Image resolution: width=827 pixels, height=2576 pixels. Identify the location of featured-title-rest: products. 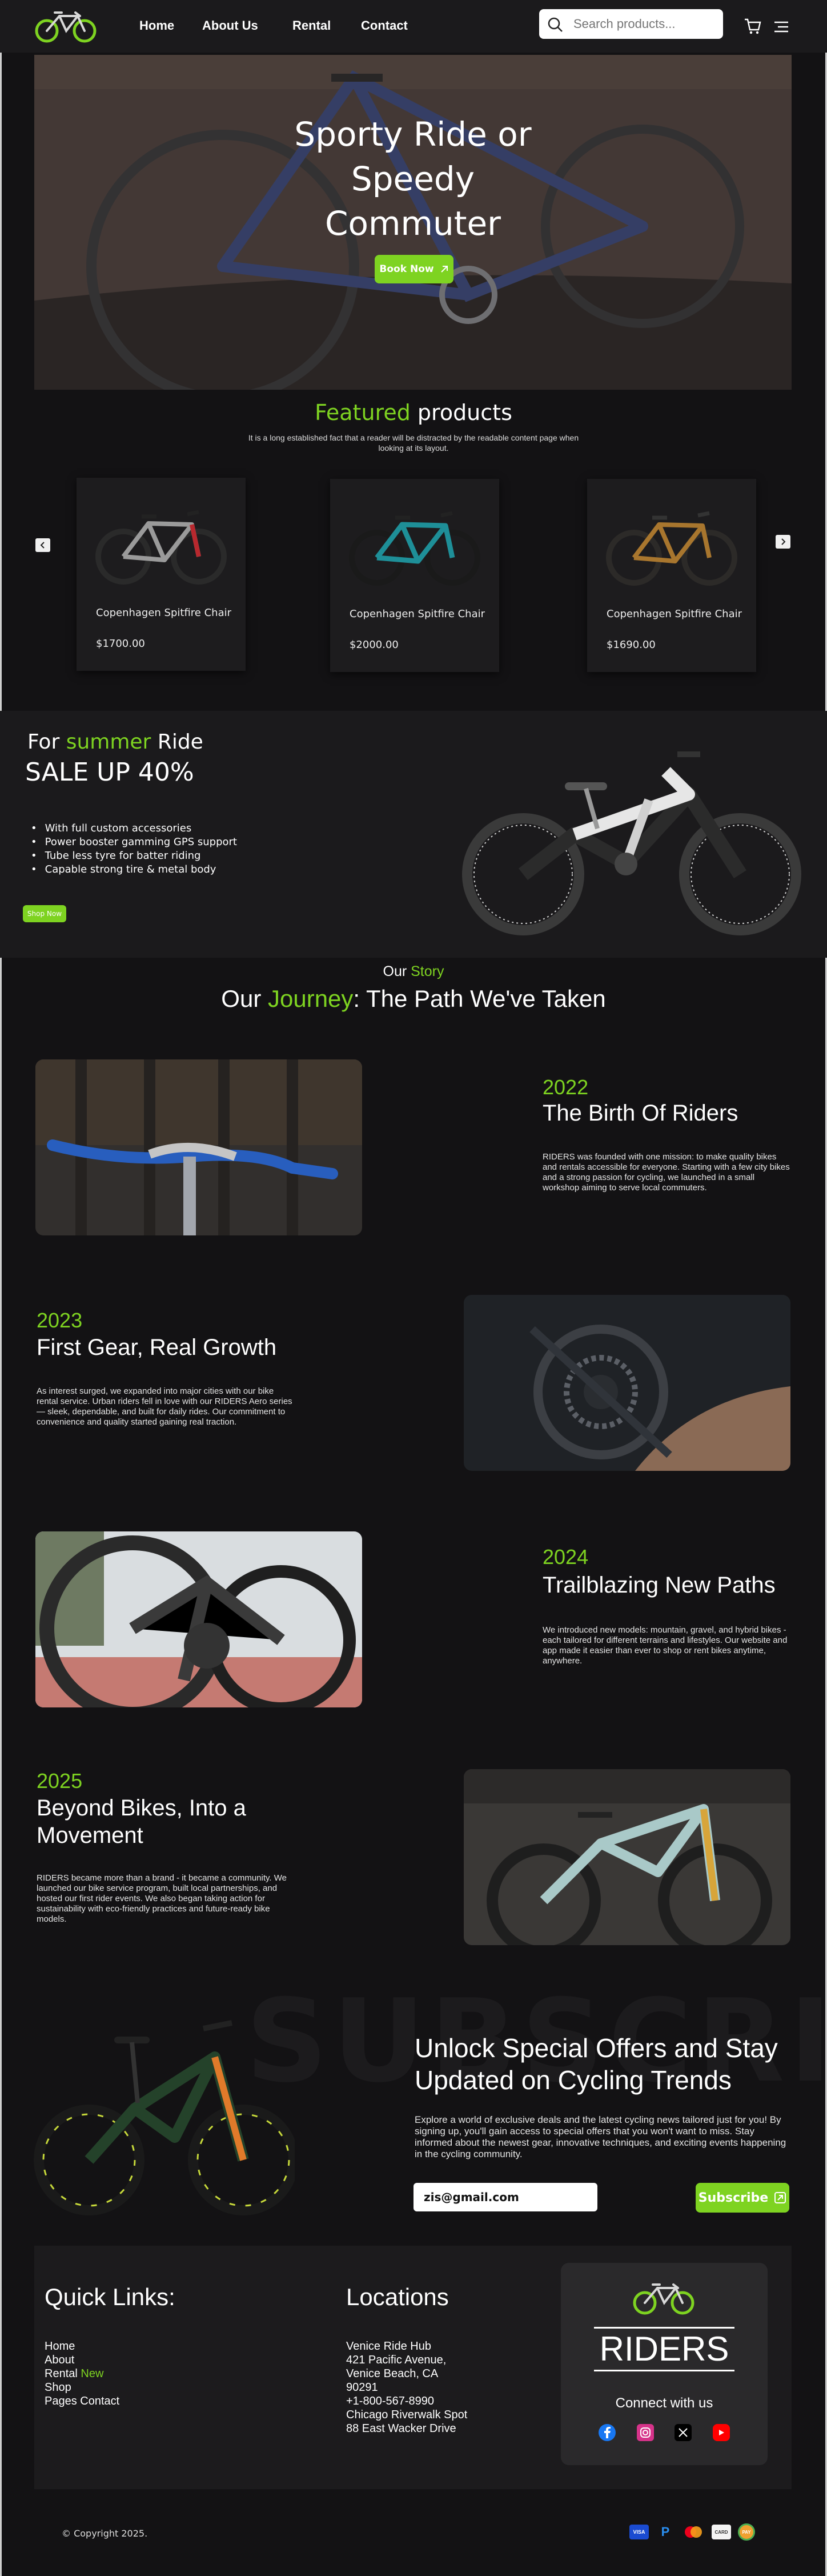
(461, 412).